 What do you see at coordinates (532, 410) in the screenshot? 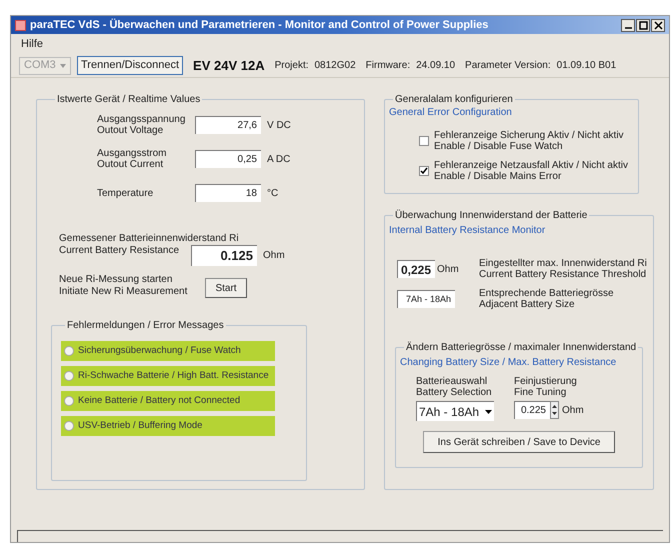
I see `fine-tuning-field: 0.225` at bounding box center [532, 410].